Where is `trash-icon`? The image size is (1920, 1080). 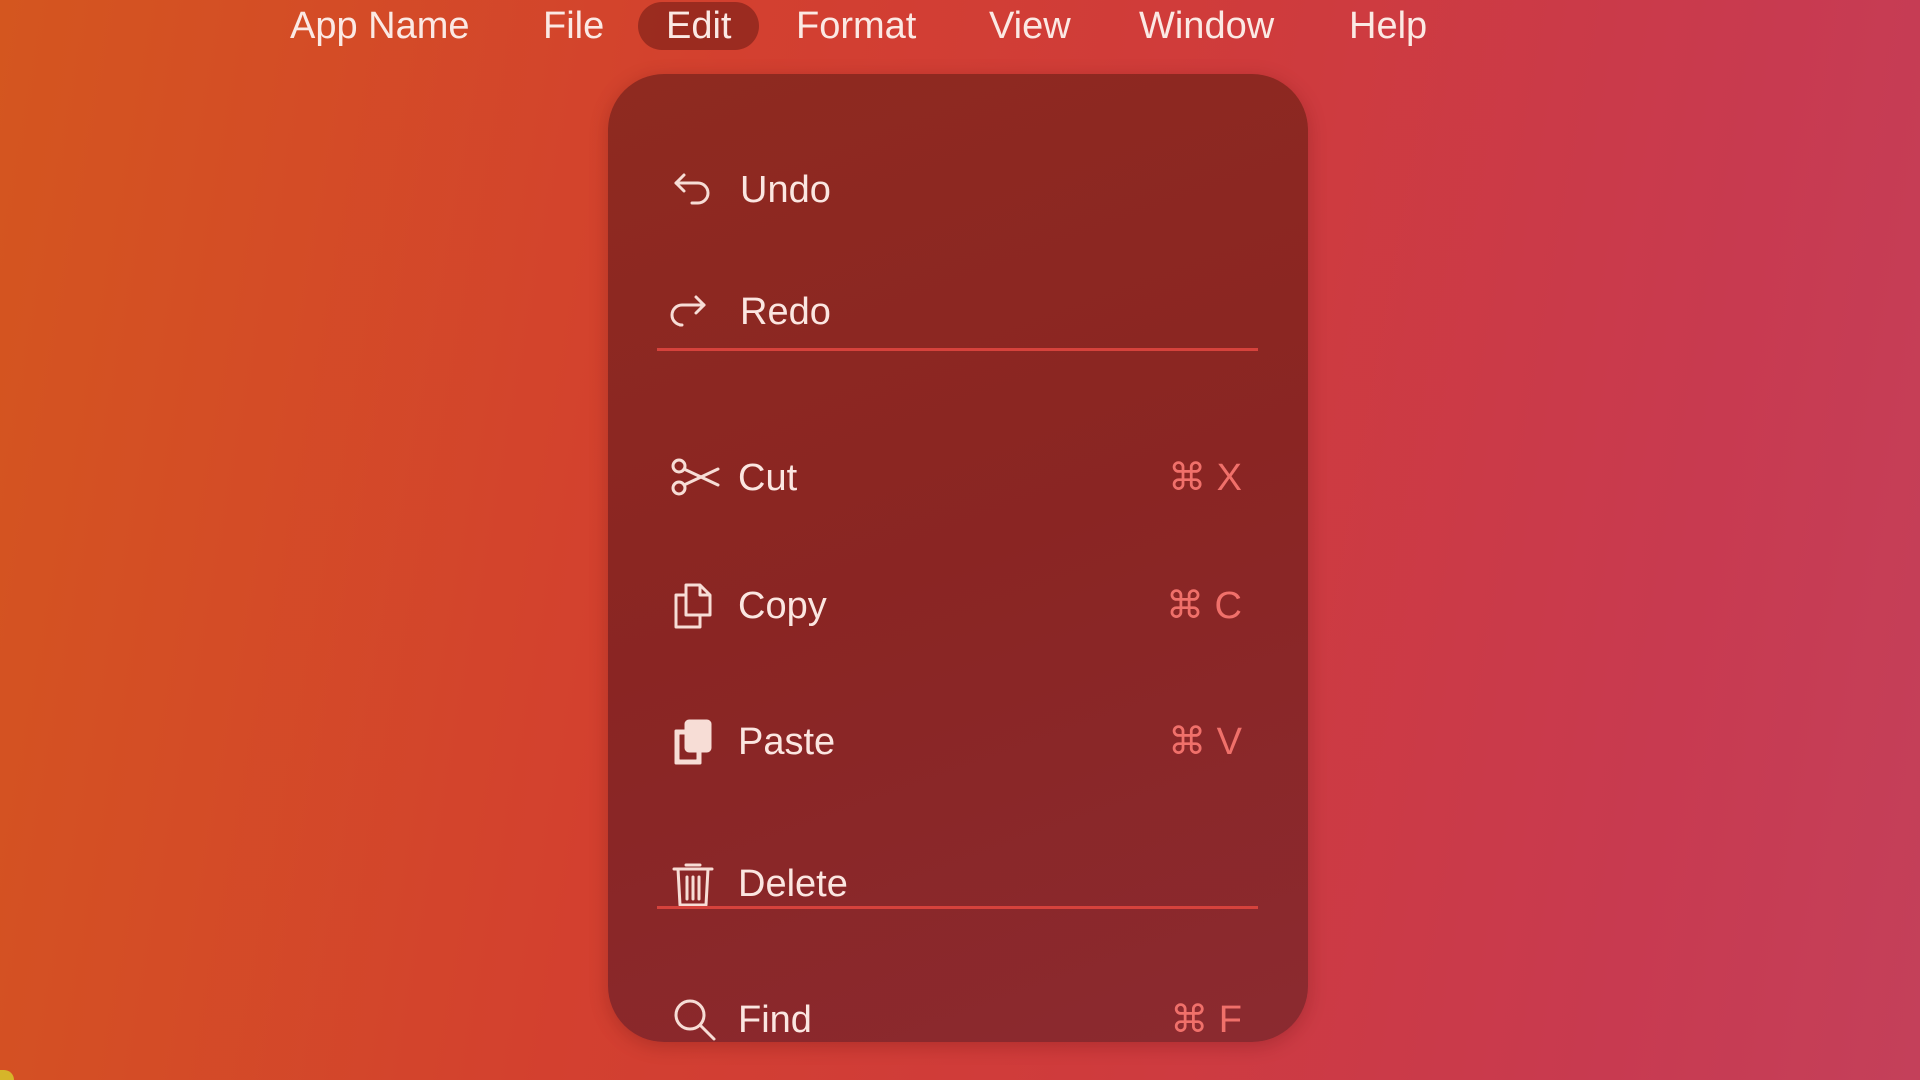
trash-icon is located at coordinates (693, 884).